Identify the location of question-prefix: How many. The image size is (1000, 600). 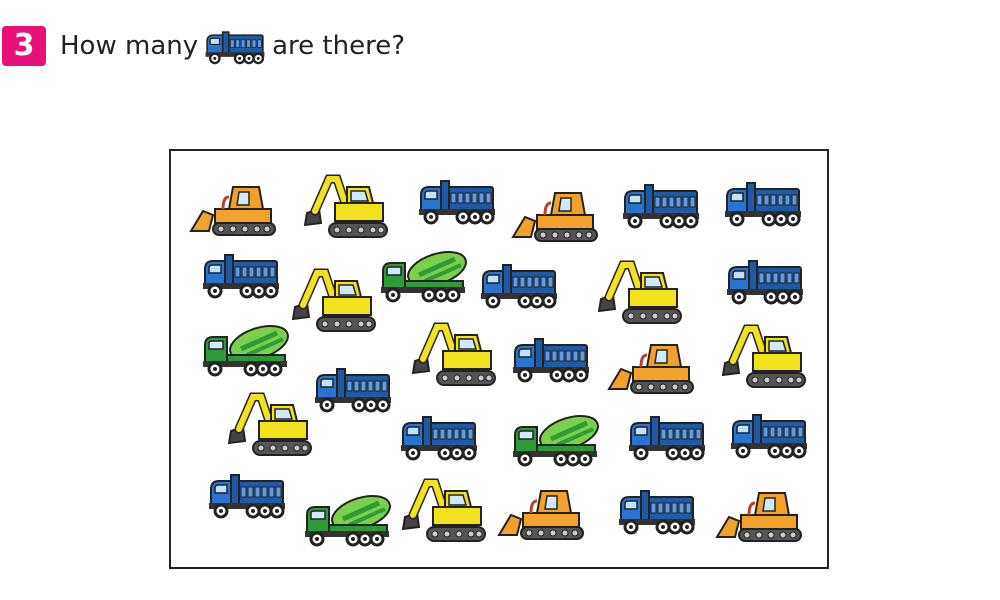
(129, 46).